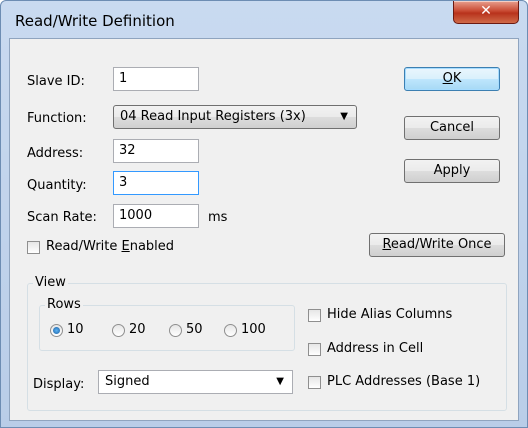  I want to click on display-select: Signed ▼, so click(195, 382).